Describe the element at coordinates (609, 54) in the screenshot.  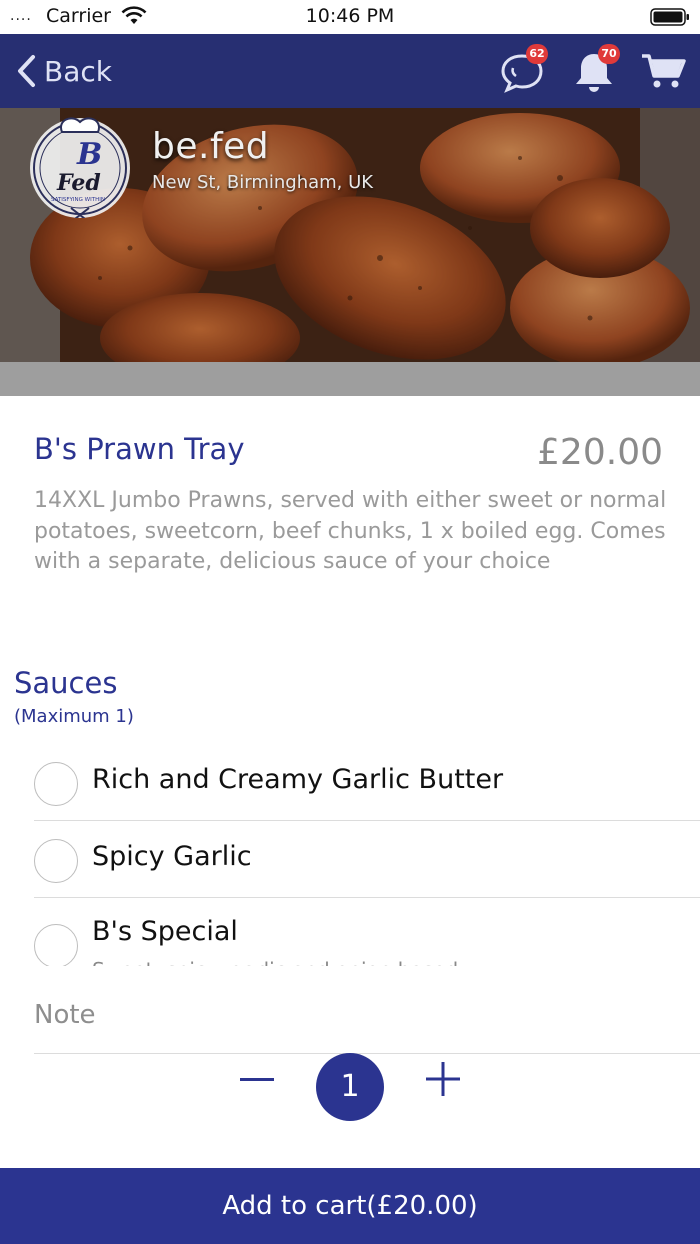
I see `notification-badge: 70` at that location.